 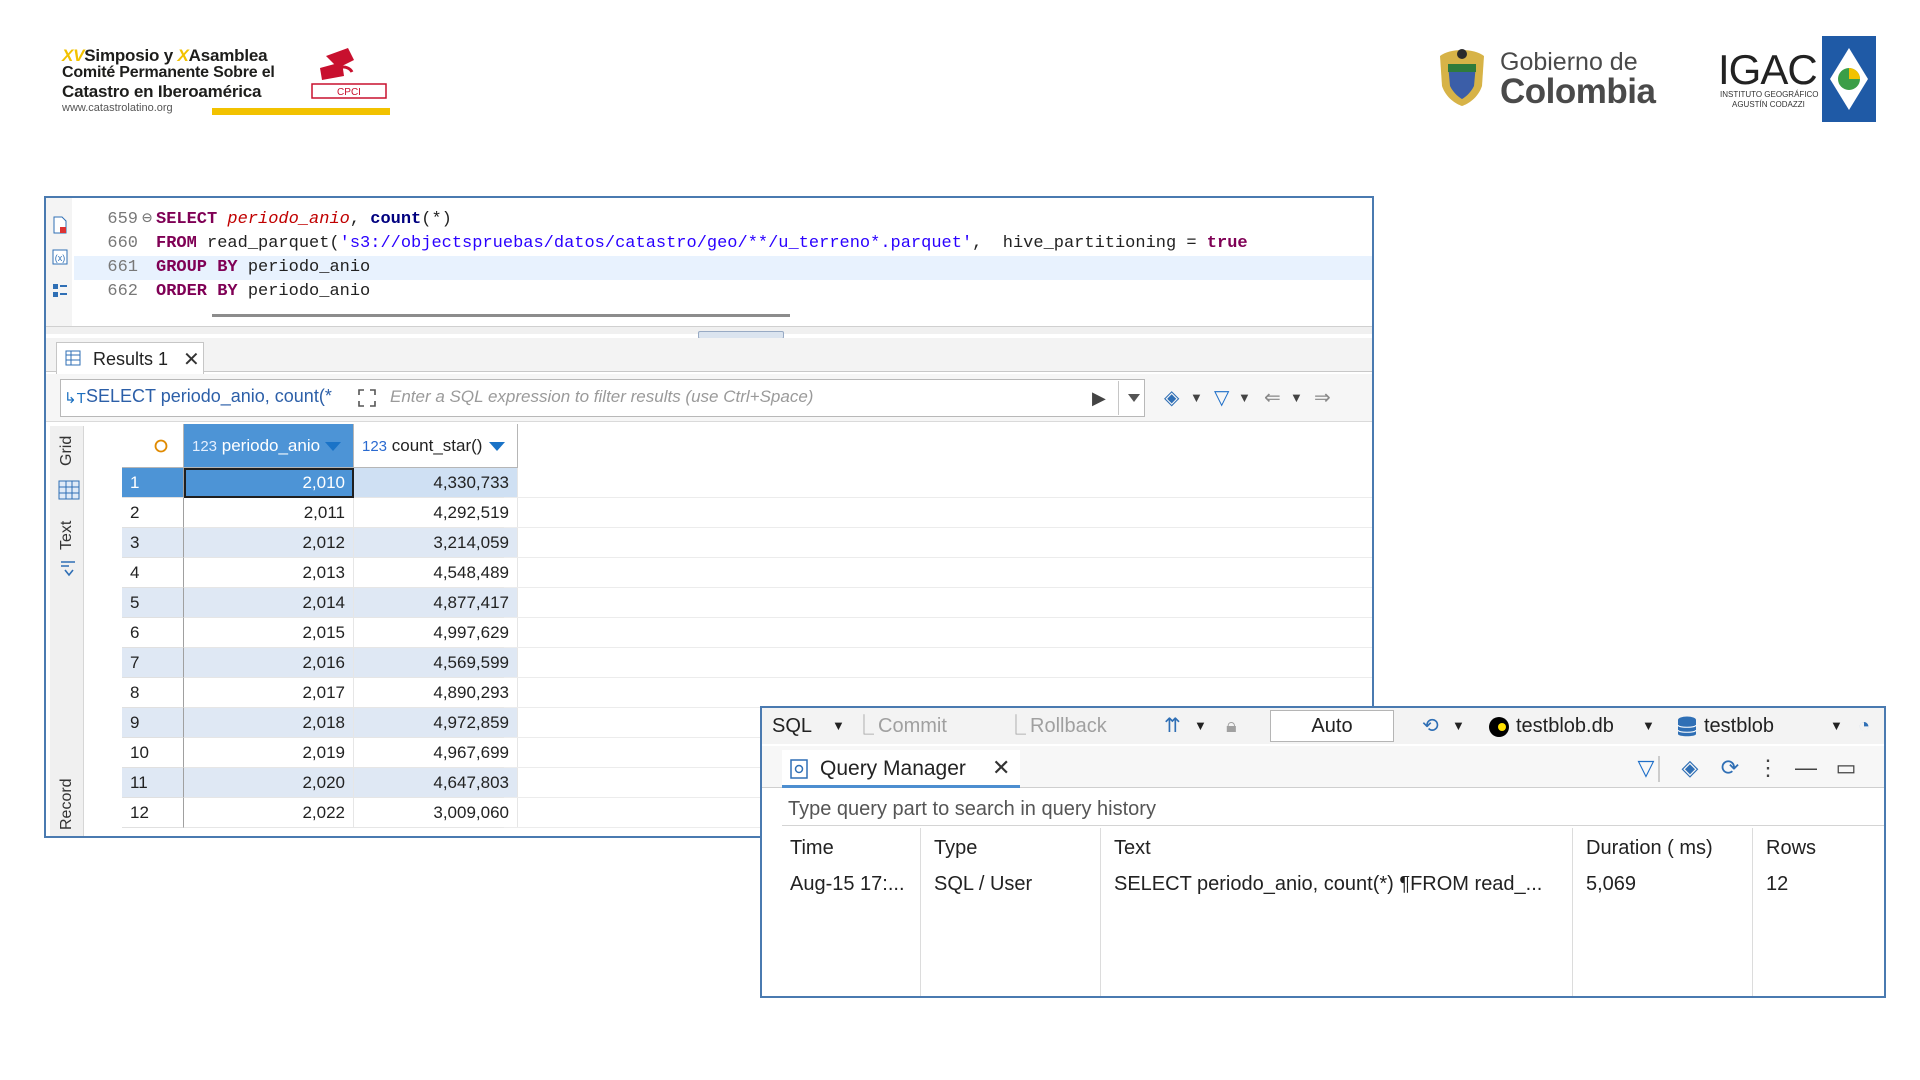 I want to click on apply-filter-icon: ▶, so click(x=1099, y=398).